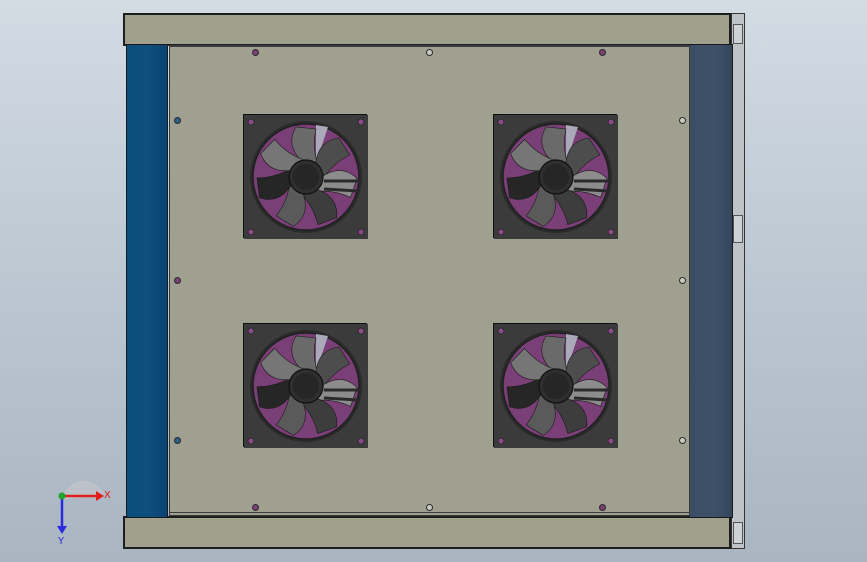 This screenshot has height=562, width=867. Describe the element at coordinates (738, 34) in the screenshot. I see `right-end-tab-top` at that location.